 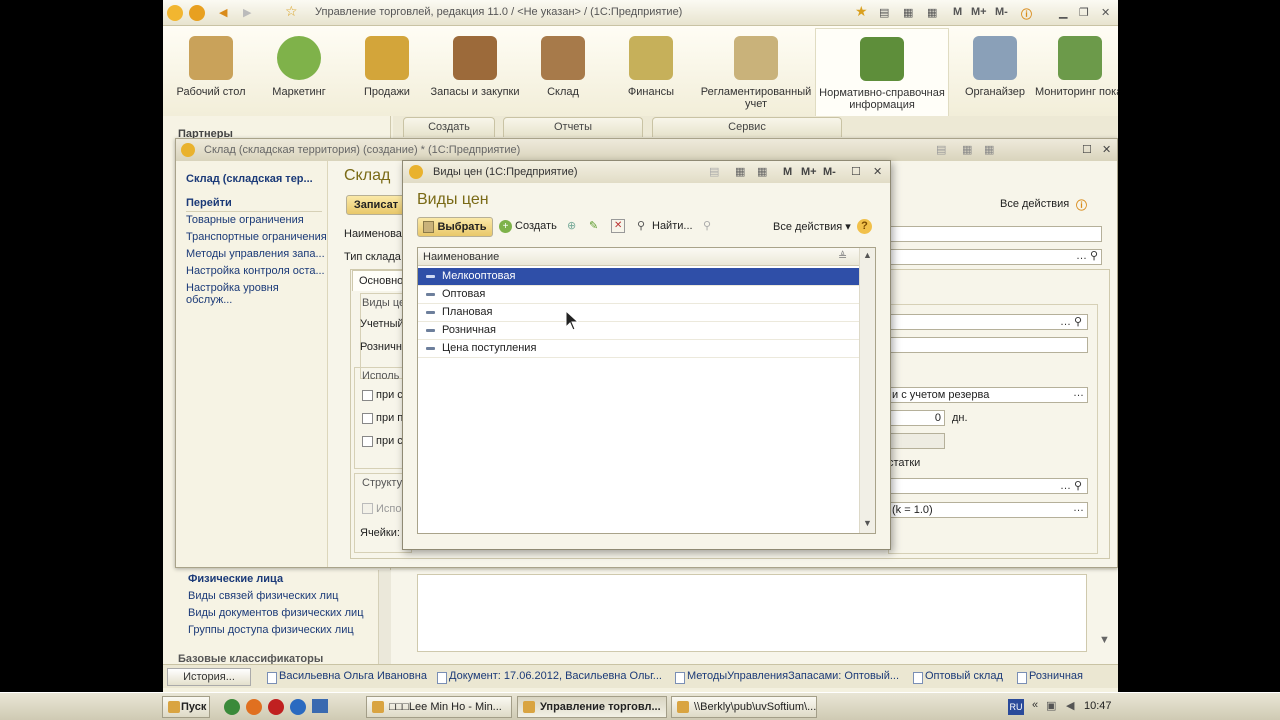 What do you see at coordinates (867, 255) in the screenshot?
I see `scroll-up-icon: ▲` at bounding box center [867, 255].